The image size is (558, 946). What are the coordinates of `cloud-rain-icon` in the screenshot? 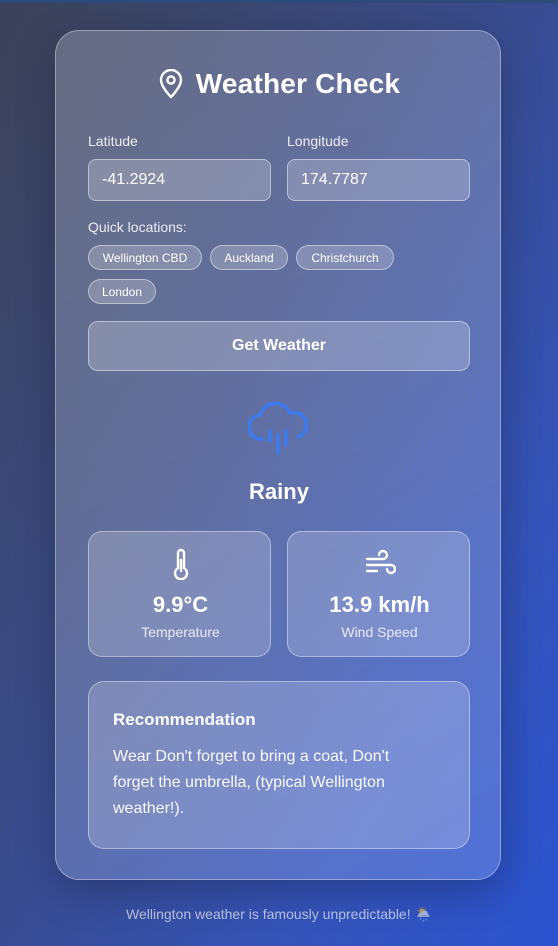 It's located at (278, 429).